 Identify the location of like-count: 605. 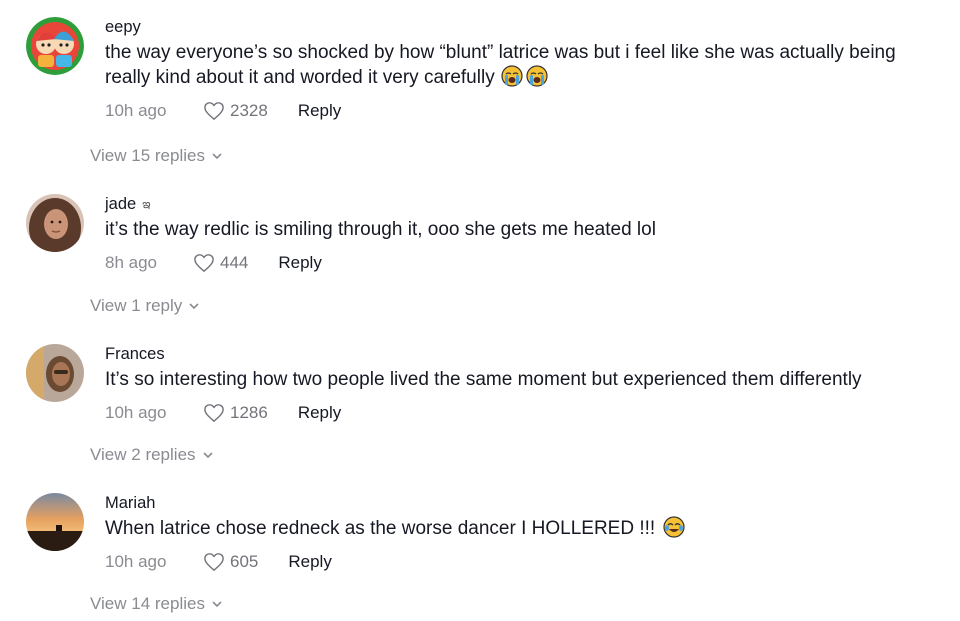
(244, 561).